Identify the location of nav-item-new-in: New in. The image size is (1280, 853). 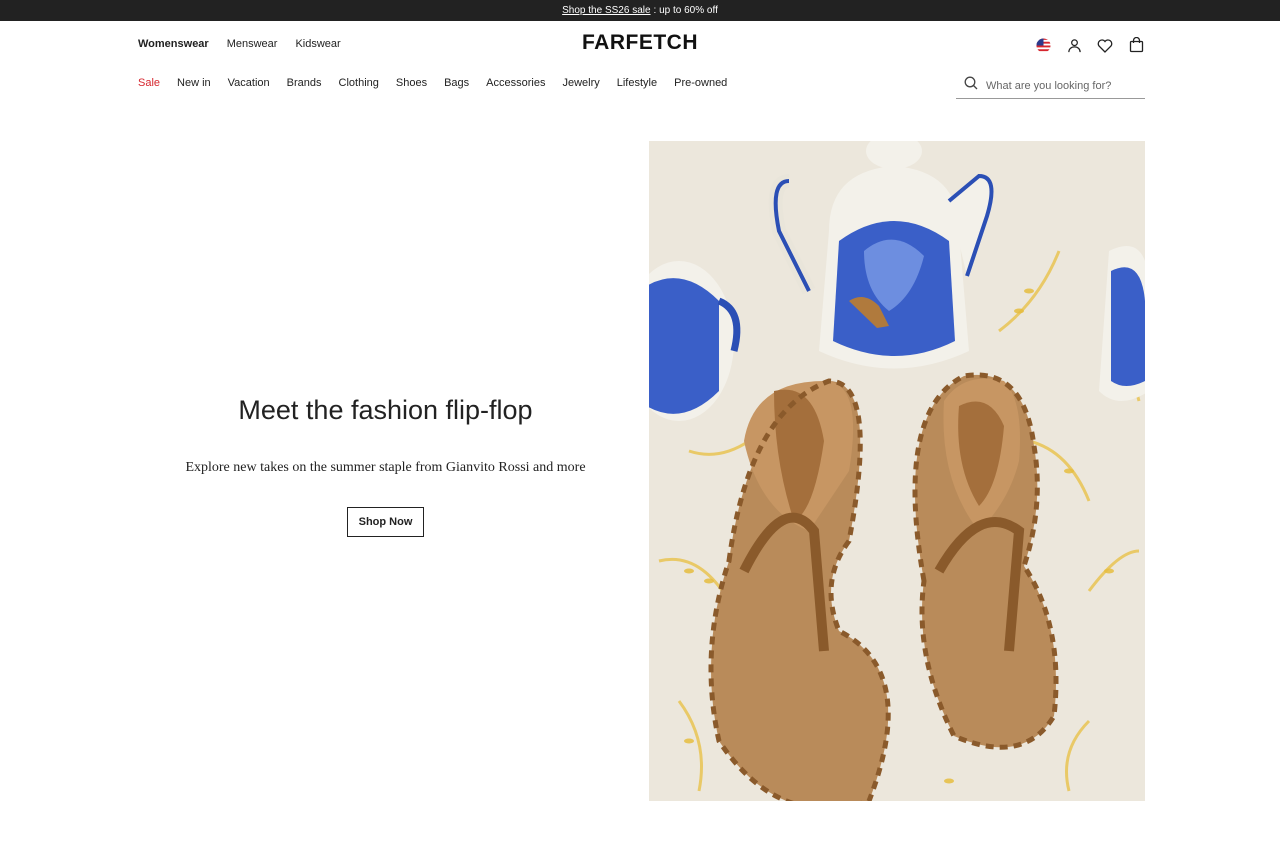
(194, 83).